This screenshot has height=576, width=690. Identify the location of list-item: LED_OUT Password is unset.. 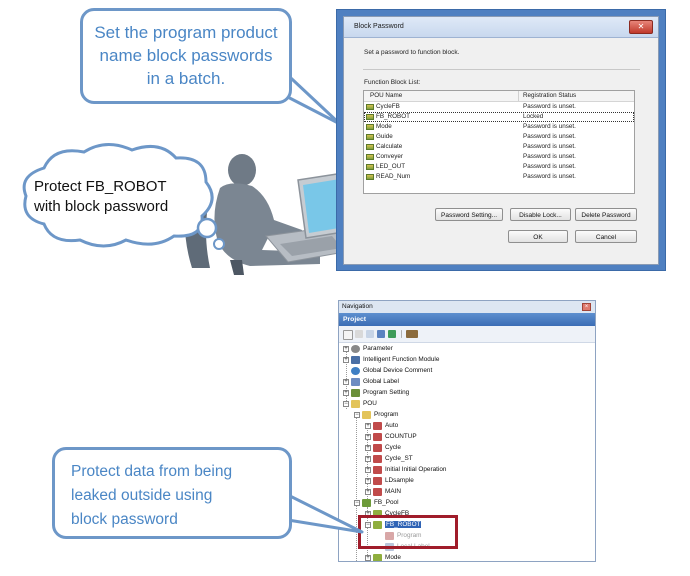
(499, 167).